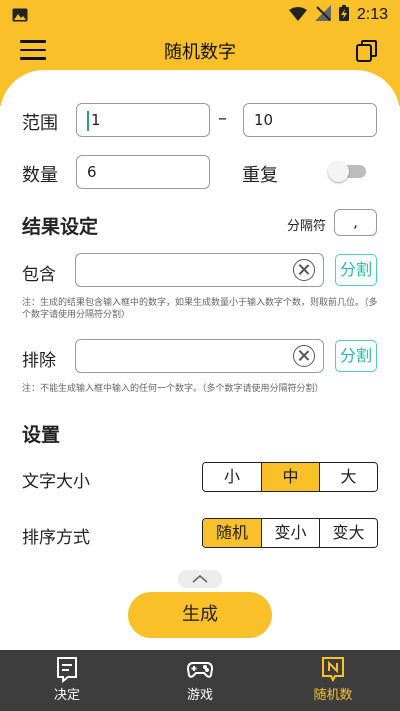 The image size is (400, 711). I want to click on nav-label-games: 游戏, so click(199, 695).